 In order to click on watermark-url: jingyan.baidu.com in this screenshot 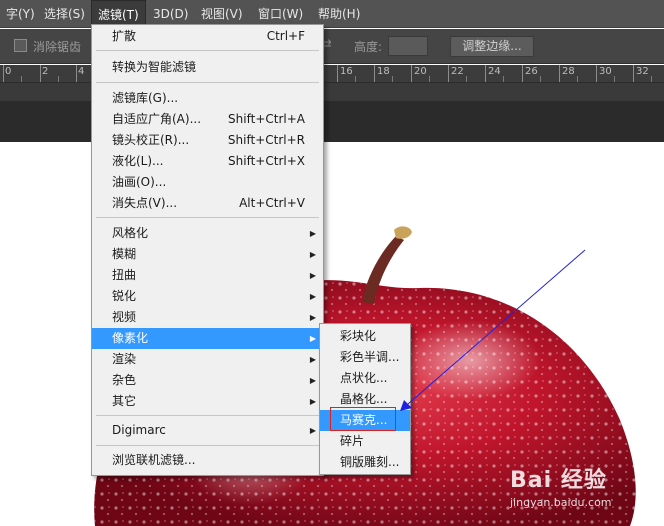, I will do `click(561, 502)`.